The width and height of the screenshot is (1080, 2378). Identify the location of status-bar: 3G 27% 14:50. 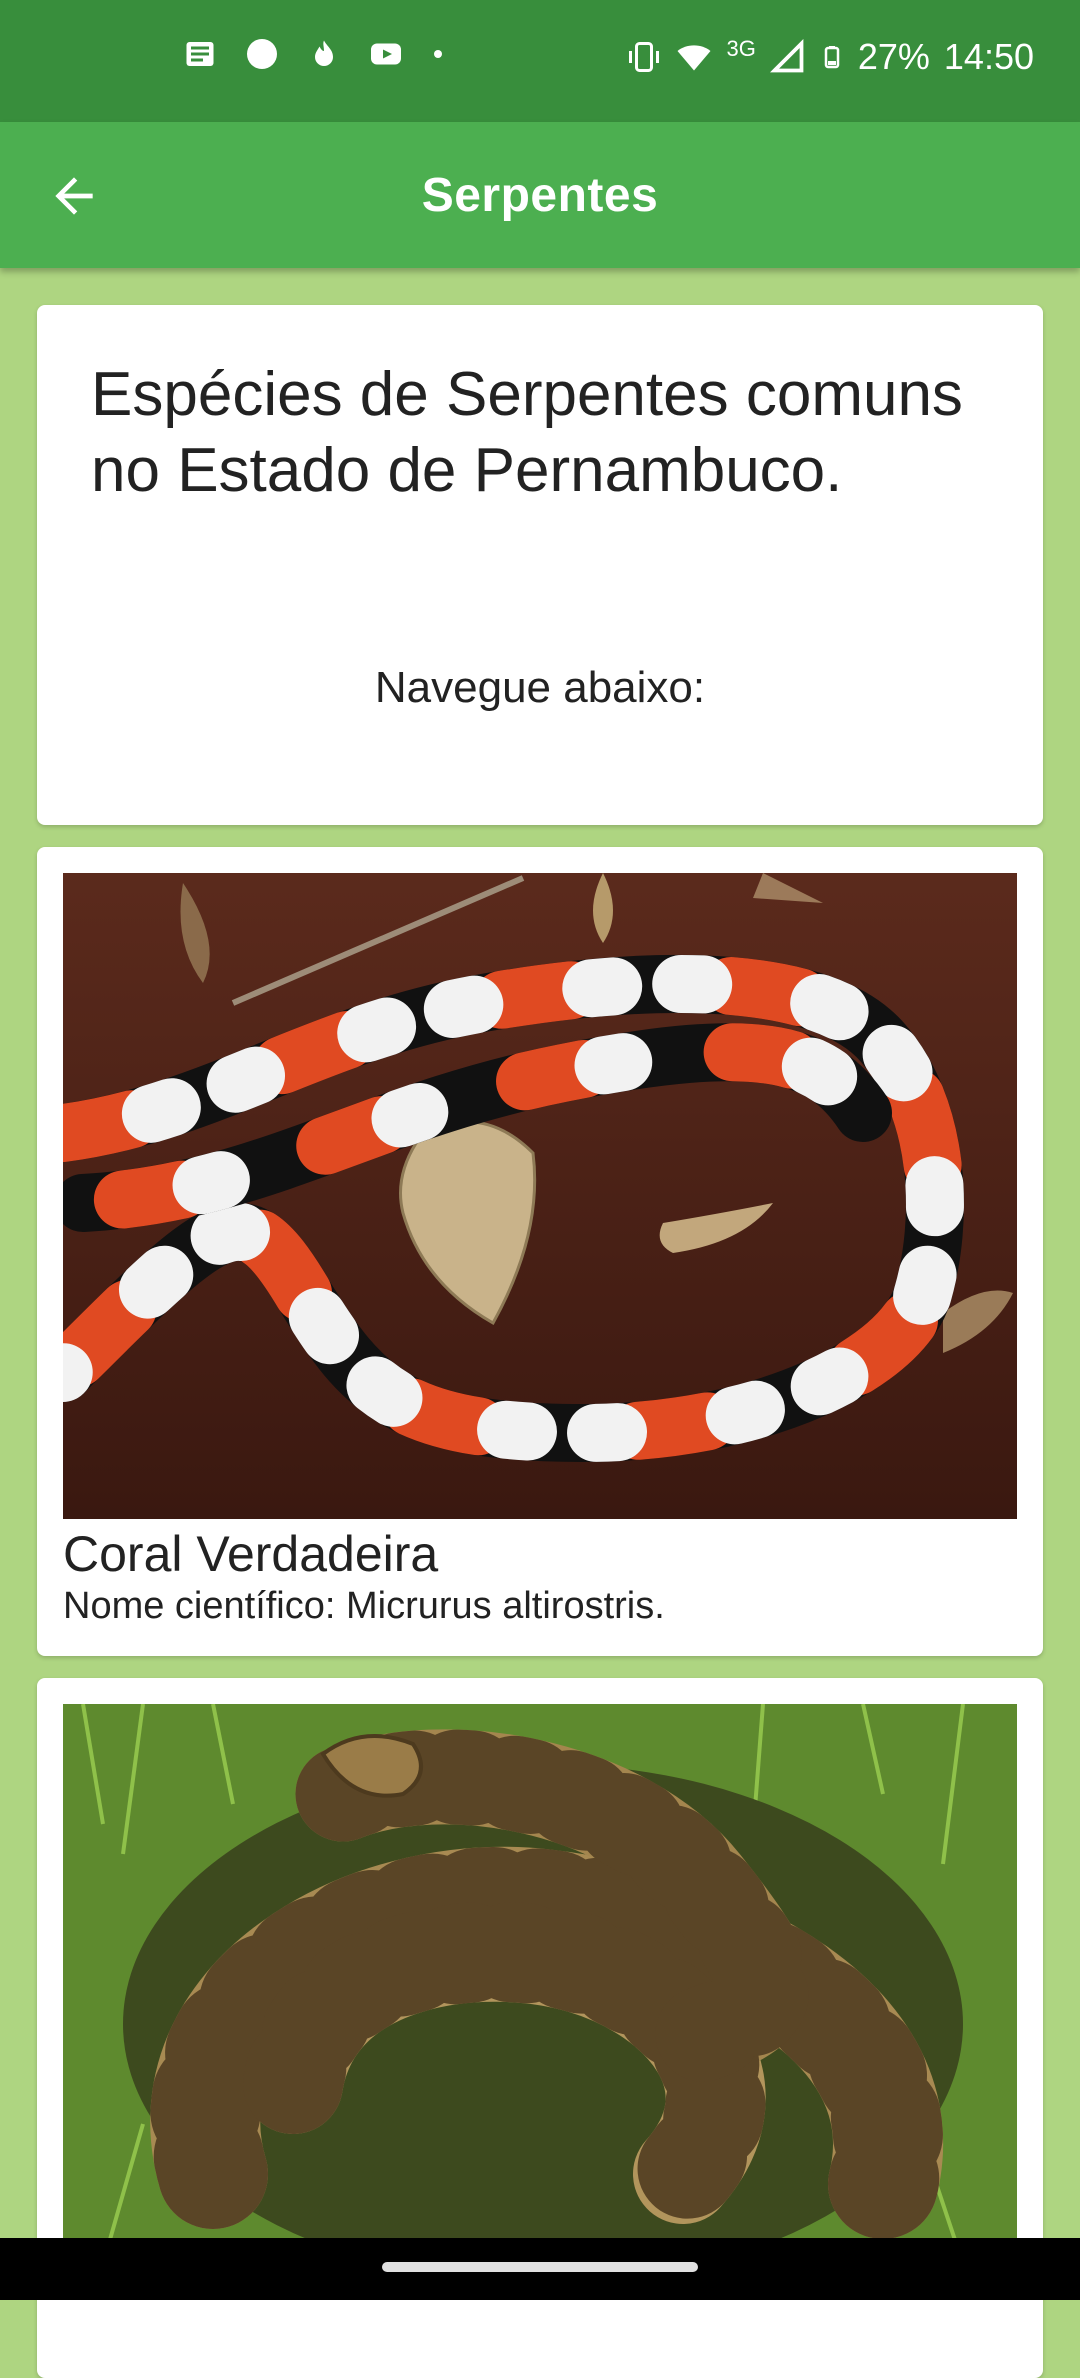
(540, 61).